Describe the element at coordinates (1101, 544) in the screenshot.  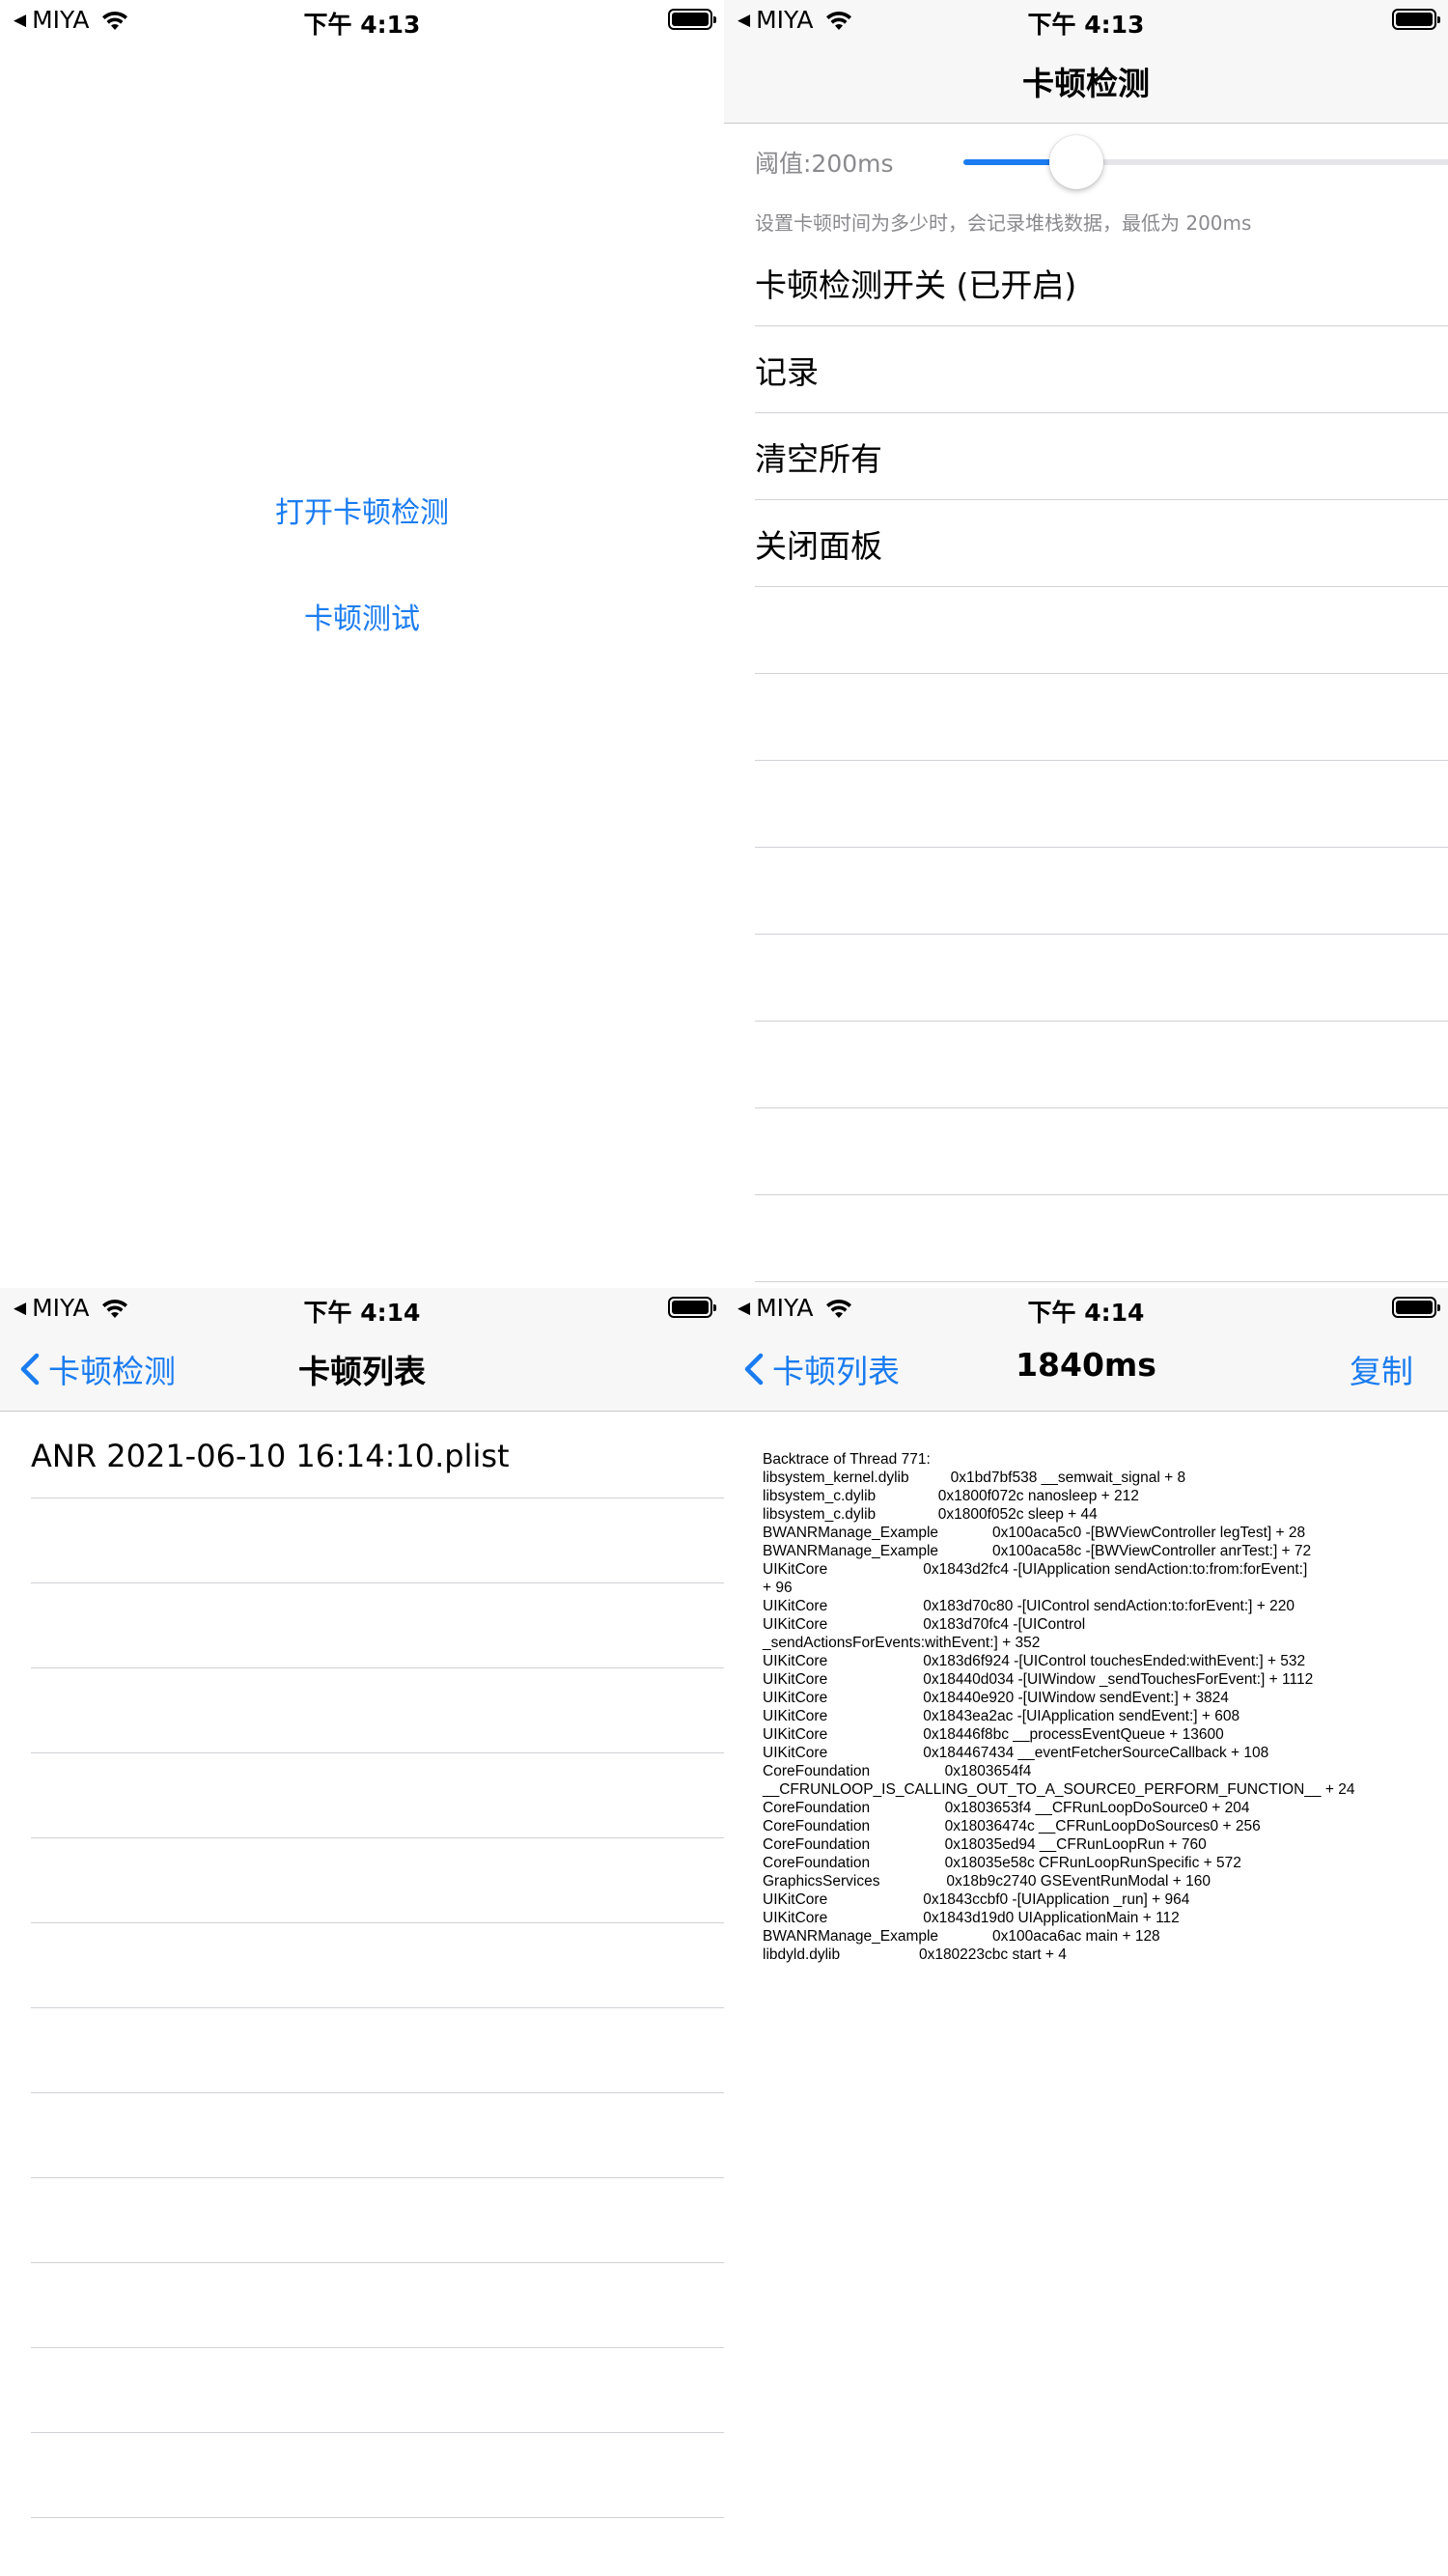
I see `close-panel-item: 关闭面板` at that location.